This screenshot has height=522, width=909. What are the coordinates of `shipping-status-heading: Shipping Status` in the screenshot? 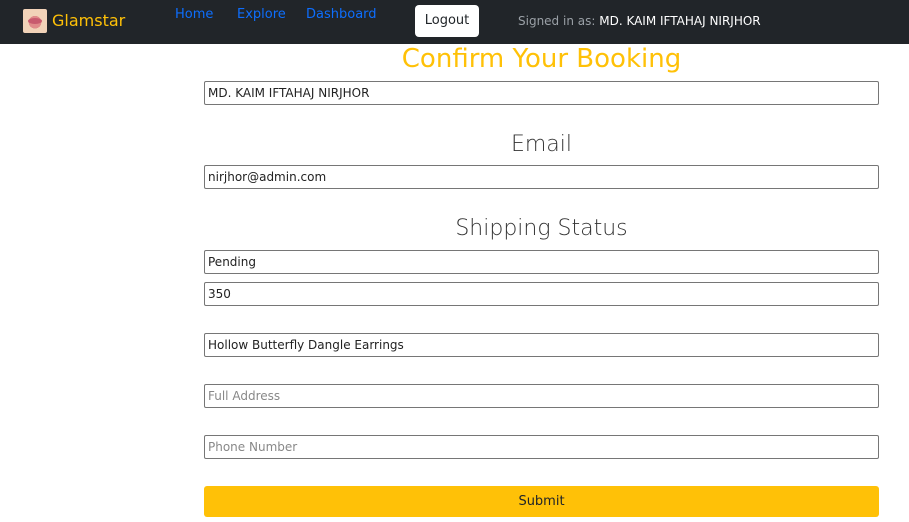 It's located at (541, 228).